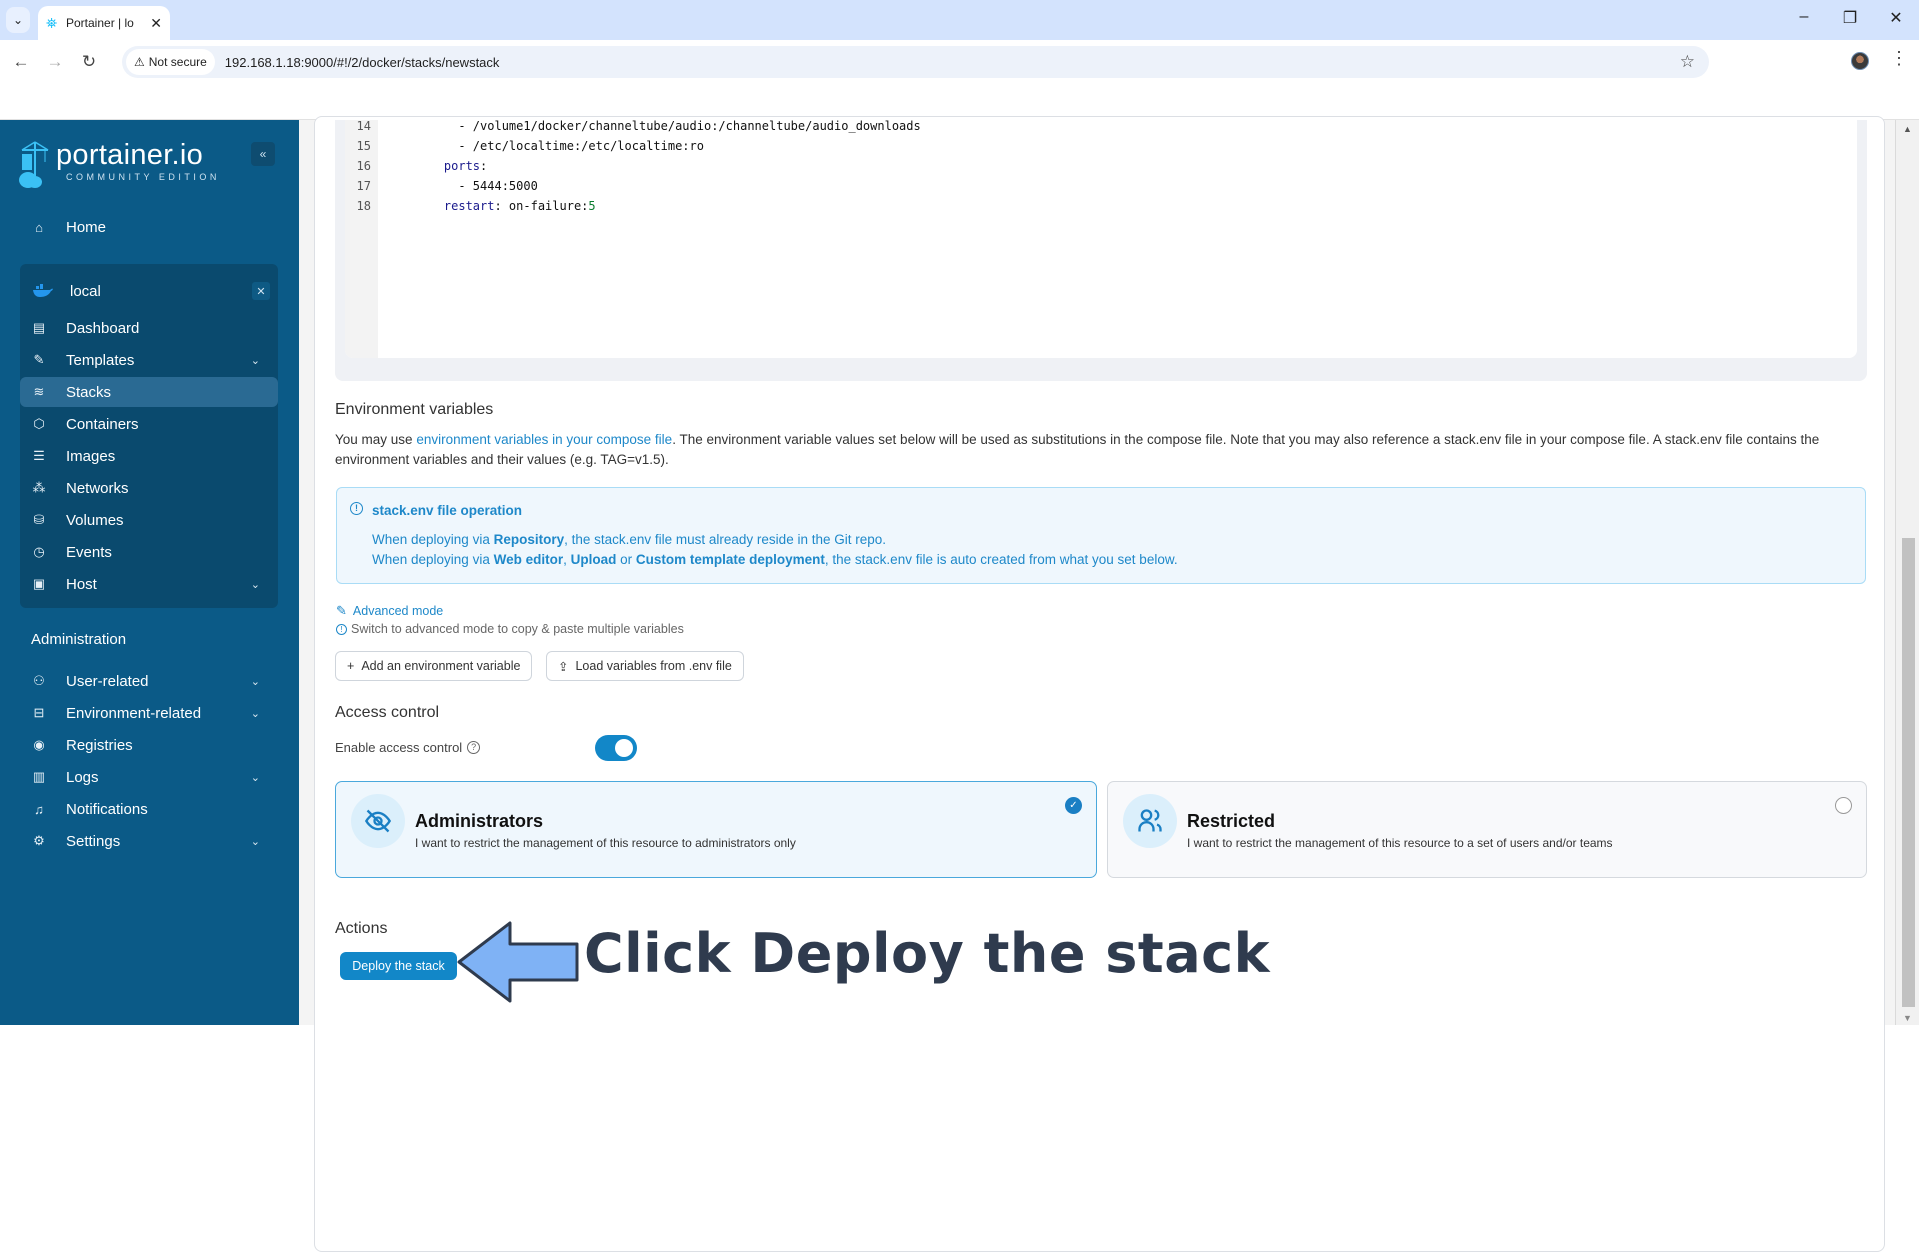 This screenshot has width=1919, height=1252. I want to click on radio-icon: ◉, so click(39, 744).